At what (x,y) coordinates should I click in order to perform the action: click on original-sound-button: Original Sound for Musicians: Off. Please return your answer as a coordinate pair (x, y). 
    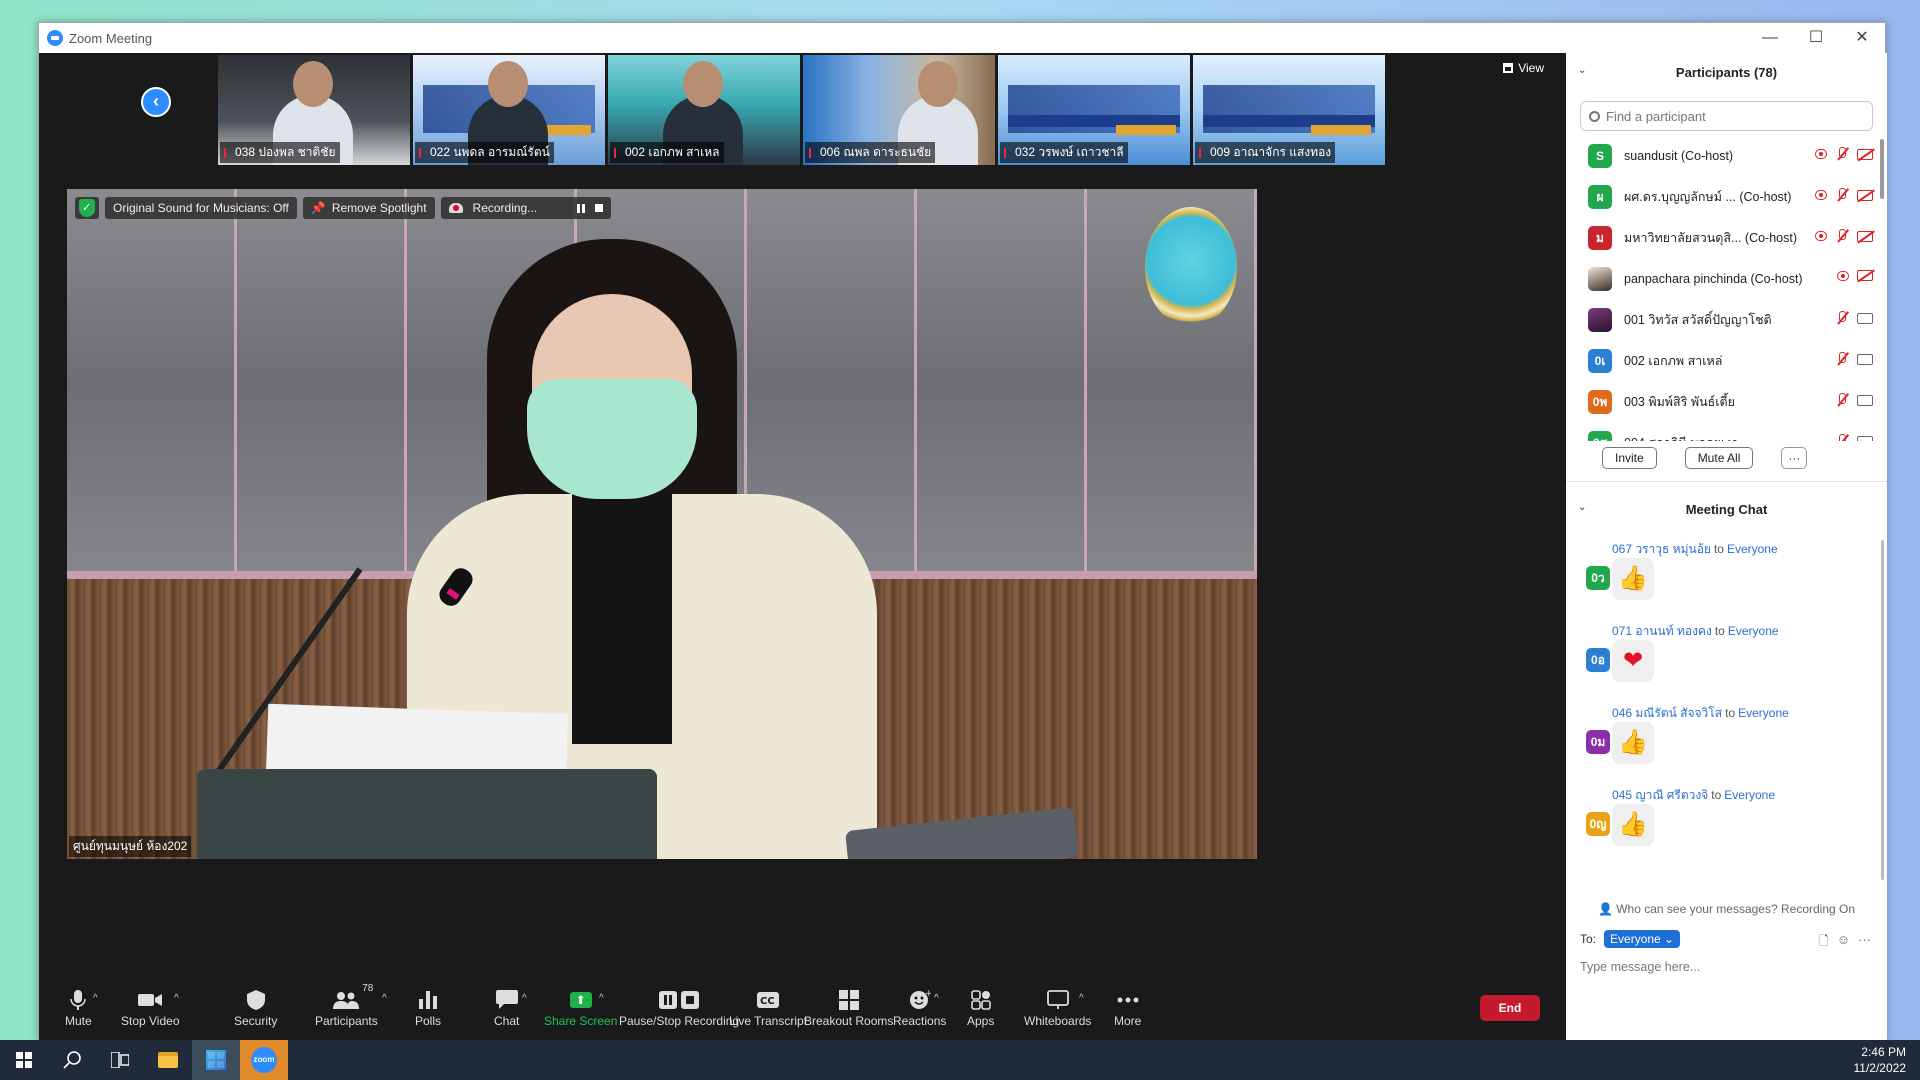
    Looking at the image, I should click on (201, 208).